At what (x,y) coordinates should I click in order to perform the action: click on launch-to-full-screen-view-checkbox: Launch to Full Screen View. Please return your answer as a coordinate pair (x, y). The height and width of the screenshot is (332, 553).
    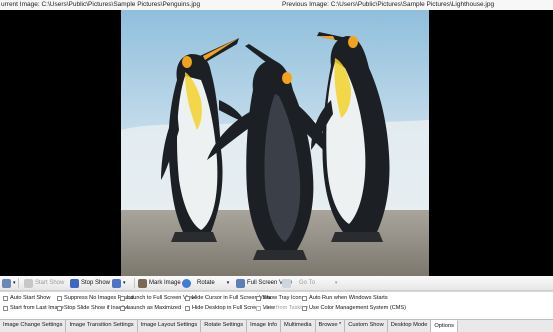
    Looking at the image, I should click on (157, 298).